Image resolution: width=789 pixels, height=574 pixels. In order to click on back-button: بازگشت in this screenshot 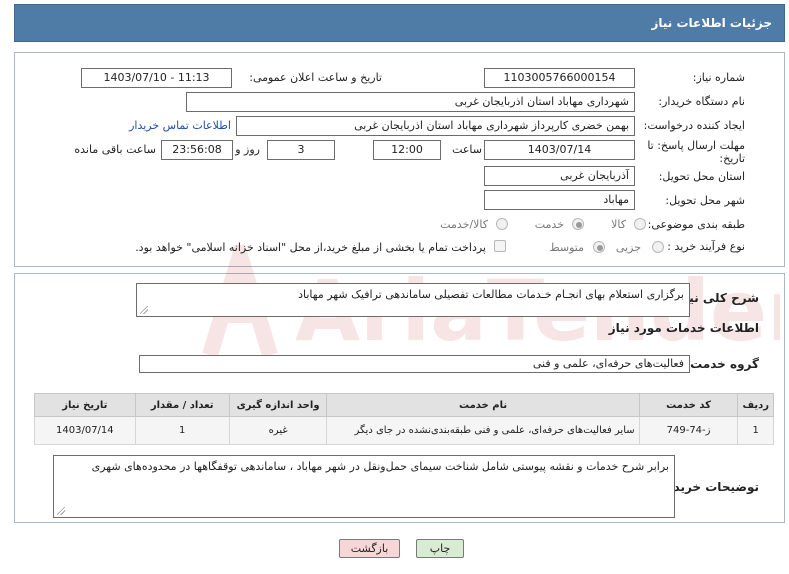, I will do `click(369, 548)`.